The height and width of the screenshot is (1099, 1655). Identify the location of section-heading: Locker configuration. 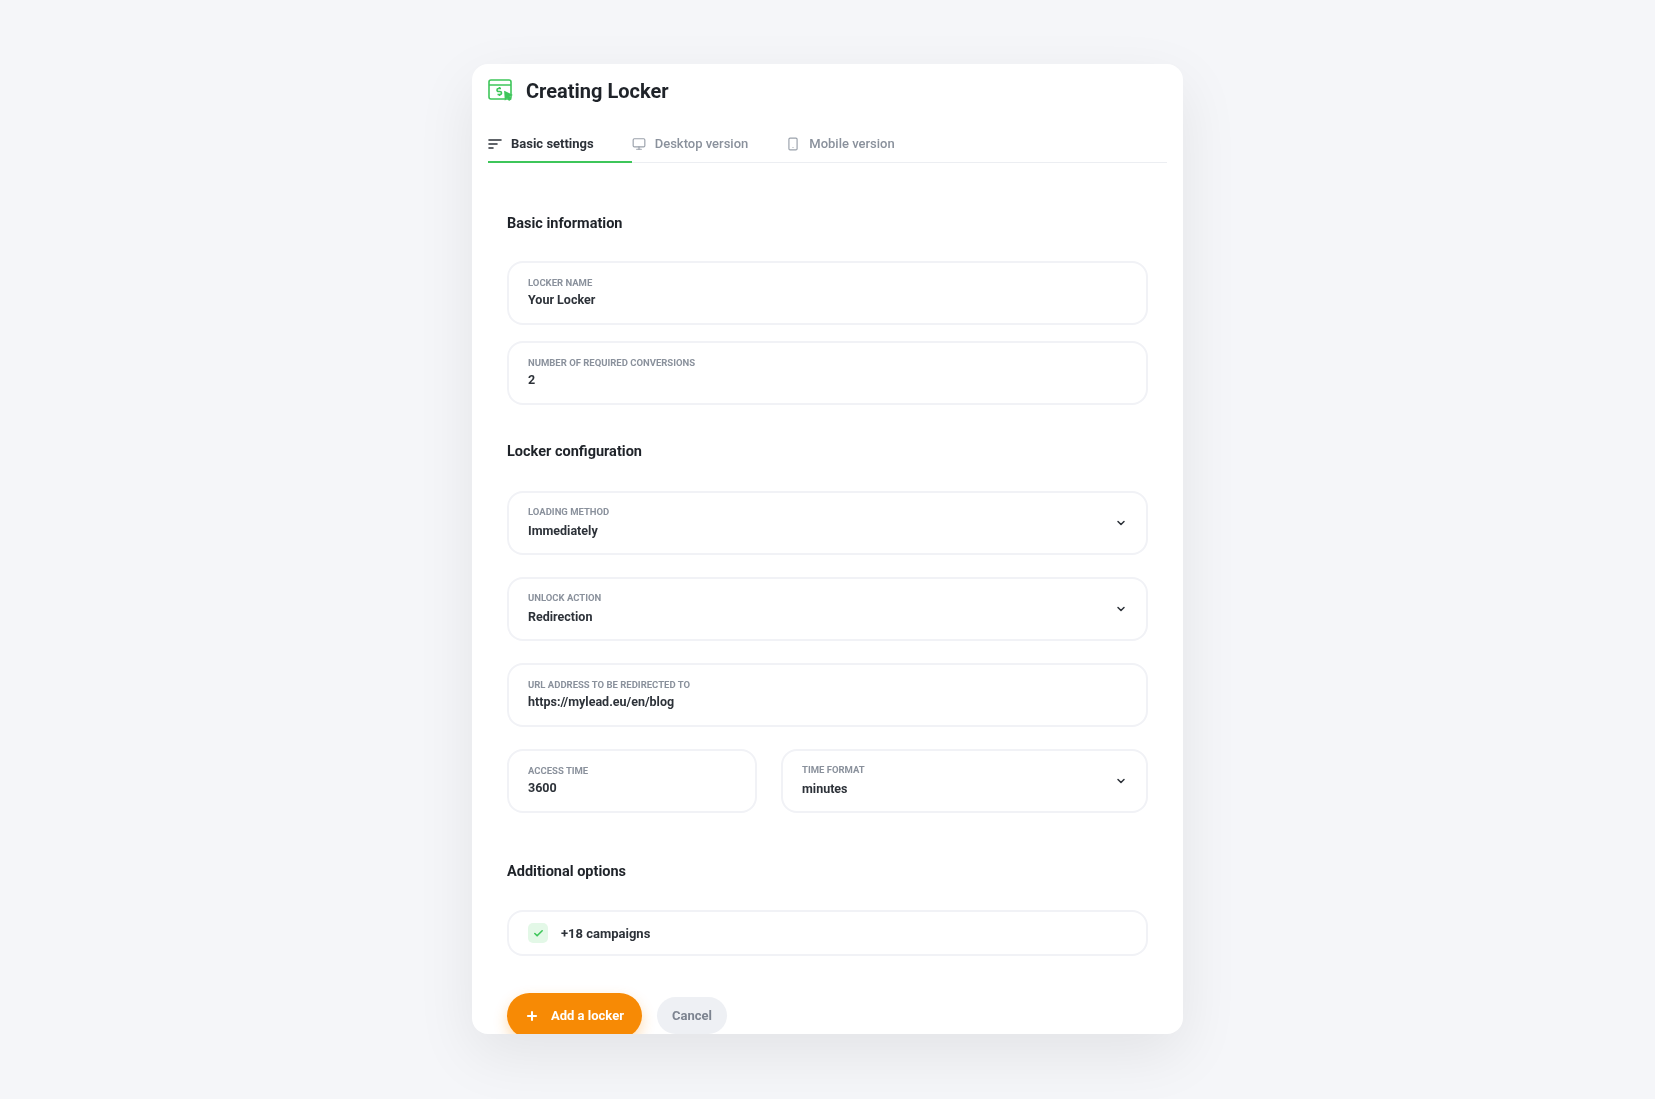
(575, 451).